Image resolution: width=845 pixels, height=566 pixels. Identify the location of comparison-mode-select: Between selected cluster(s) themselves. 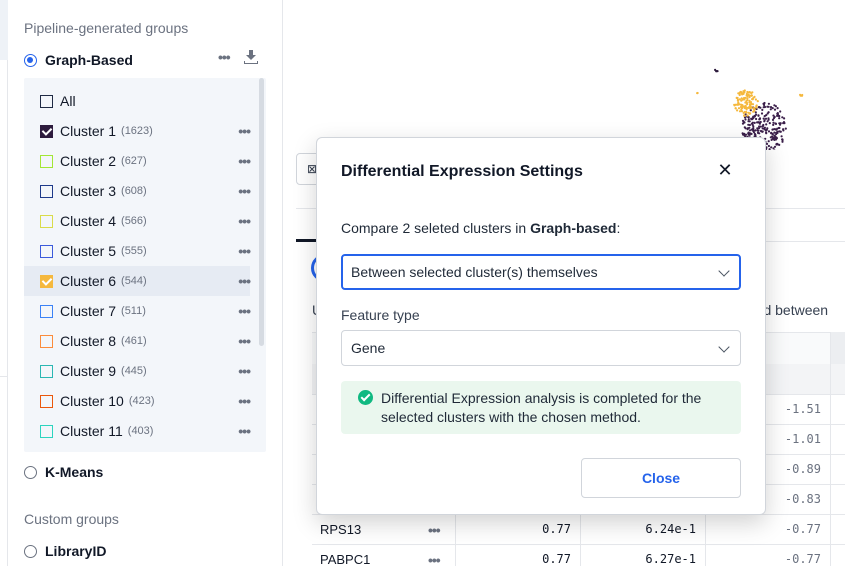
(541, 272).